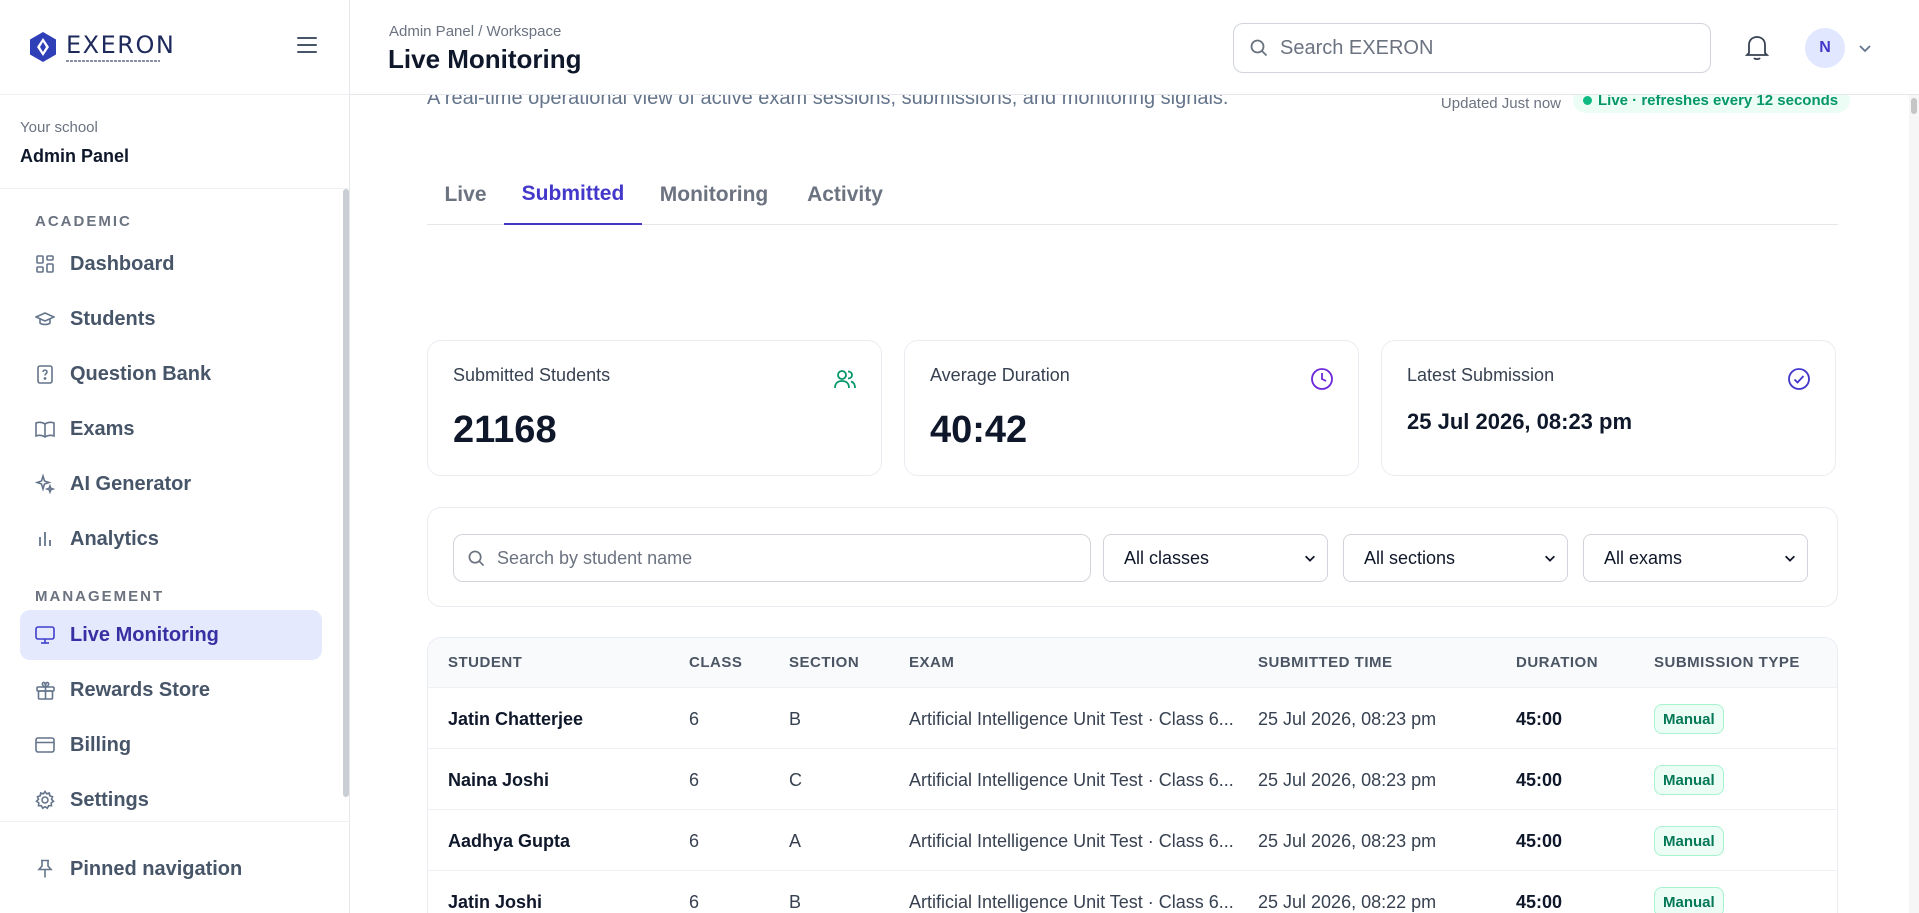 This screenshot has height=913, width=1919. Describe the element at coordinates (171, 429) in the screenshot. I see `sidebar-item-exams: Exams` at that location.